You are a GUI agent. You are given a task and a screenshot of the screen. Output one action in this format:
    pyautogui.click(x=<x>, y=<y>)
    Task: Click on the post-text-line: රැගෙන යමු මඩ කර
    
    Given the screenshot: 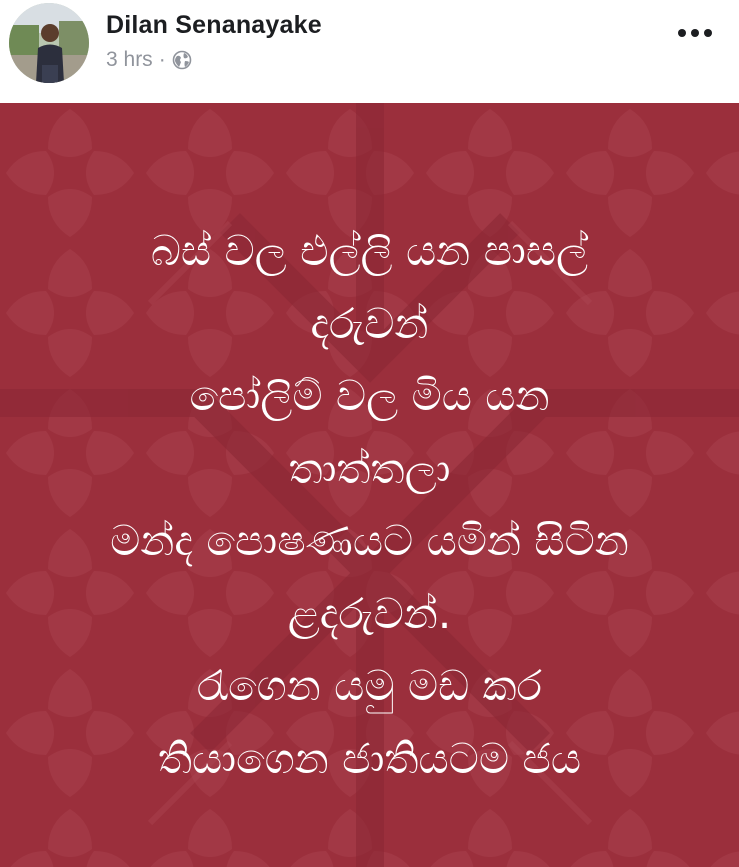 What is the action you would take?
    pyautogui.click(x=369, y=685)
    